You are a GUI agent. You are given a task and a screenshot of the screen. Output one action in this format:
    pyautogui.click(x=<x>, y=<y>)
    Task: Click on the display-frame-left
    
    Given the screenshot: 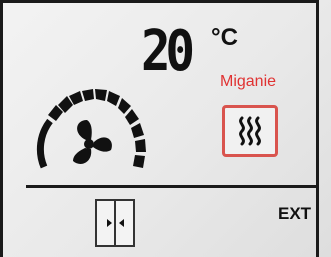 What is the action you would take?
    pyautogui.click(x=9, y=128)
    